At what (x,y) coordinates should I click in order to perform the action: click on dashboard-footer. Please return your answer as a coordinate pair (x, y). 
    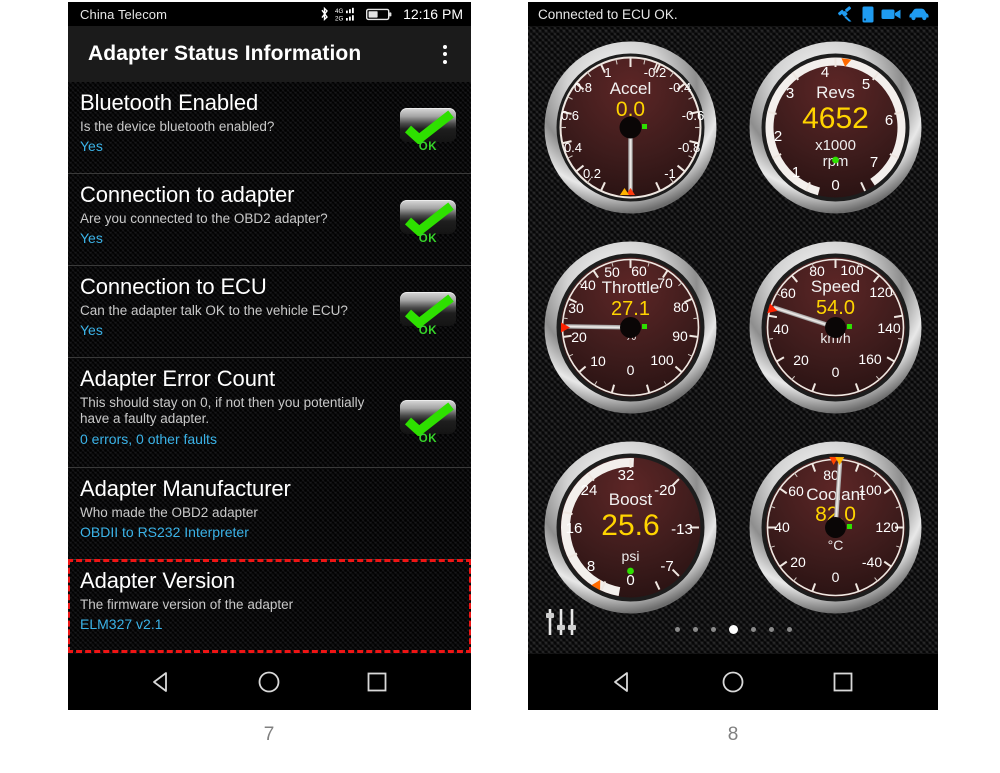
    Looking at the image, I should click on (733, 625).